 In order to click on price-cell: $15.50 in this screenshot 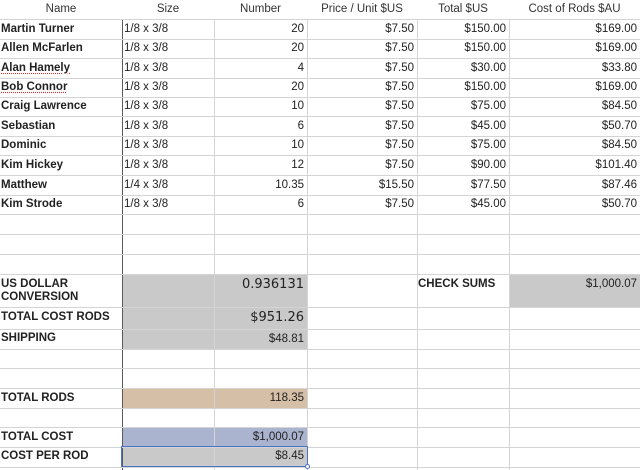, I will do `click(362, 185)`.